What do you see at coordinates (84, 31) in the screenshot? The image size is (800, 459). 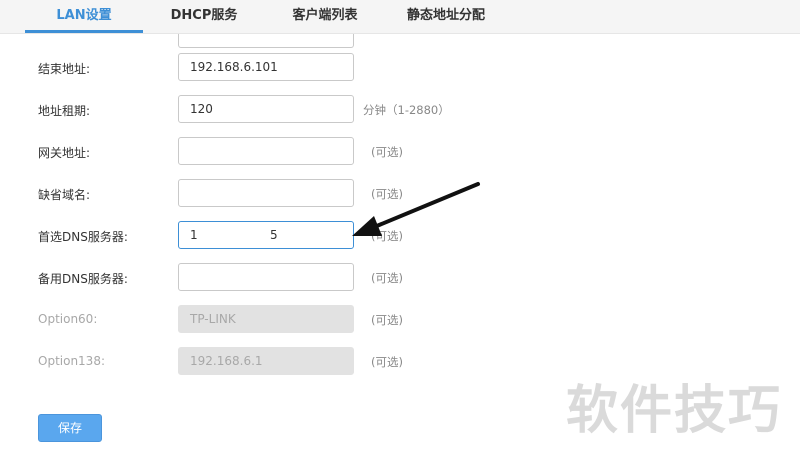 I see `active-tab-indicator` at bounding box center [84, 31].